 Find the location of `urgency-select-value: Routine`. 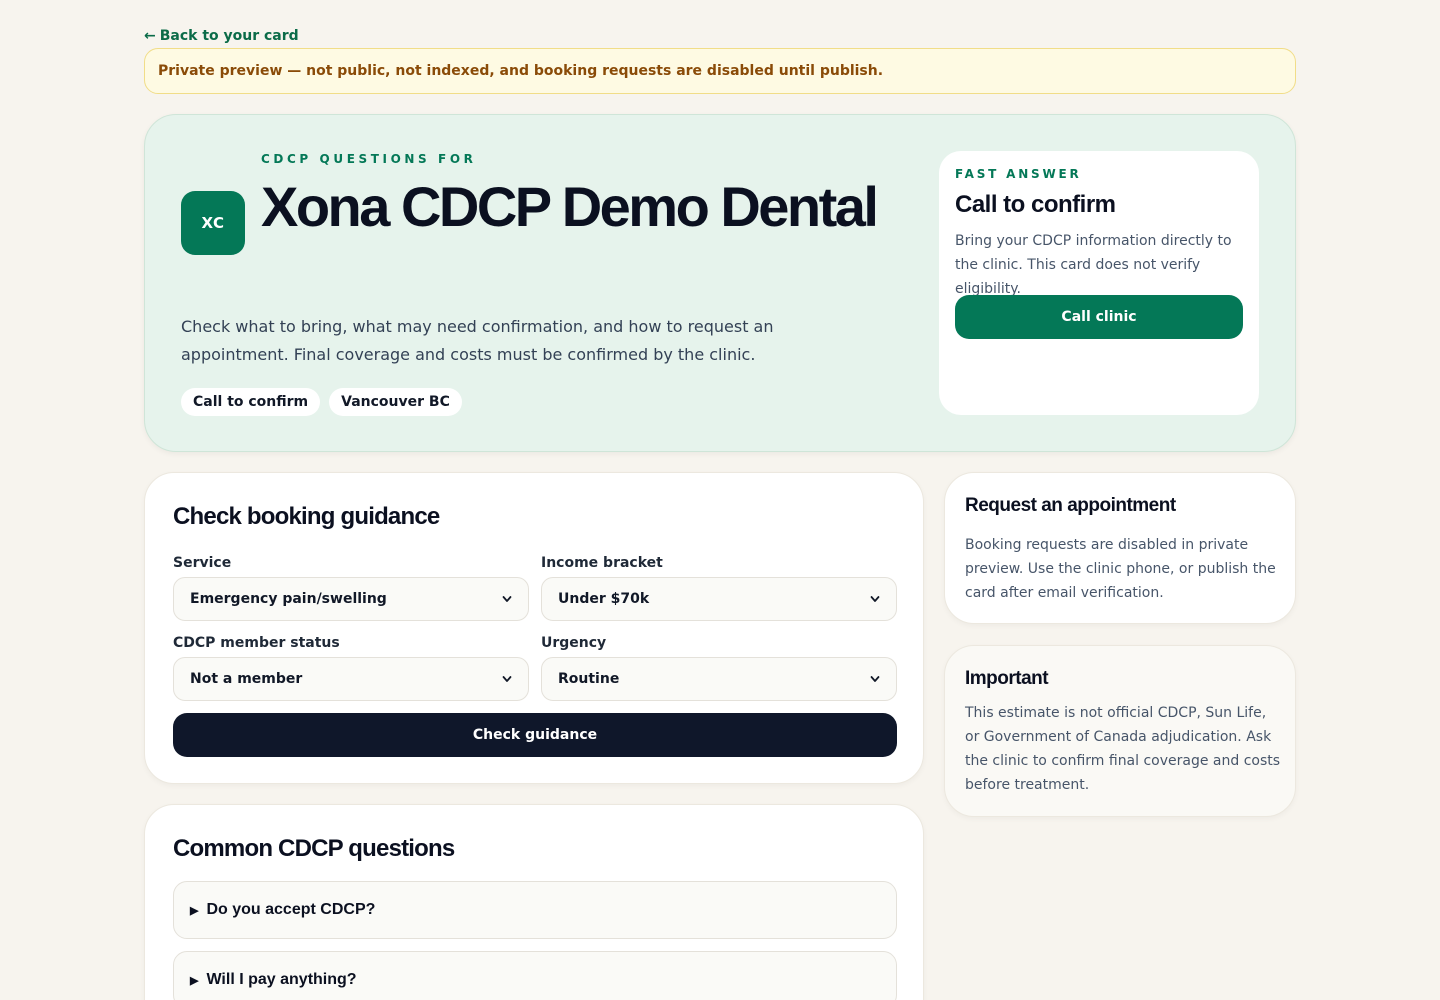

urgency-select-value: Routine is located at coordinates (589, 679).